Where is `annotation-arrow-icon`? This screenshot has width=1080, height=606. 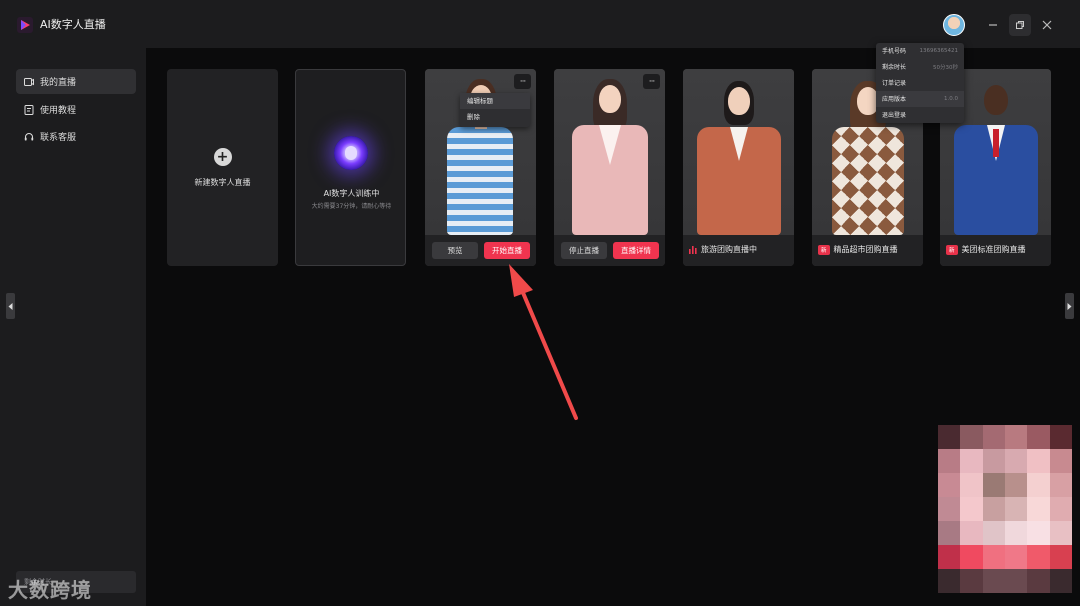
annotation-arrow-icon is located at coordinates (543, 342).